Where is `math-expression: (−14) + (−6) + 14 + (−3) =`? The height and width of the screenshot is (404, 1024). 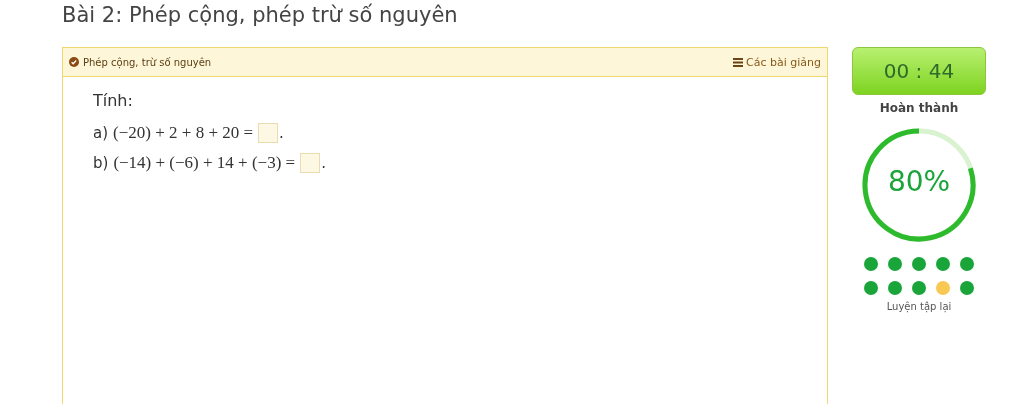
math-expression: (−14) + (−6) + 14 + (−3) = is located at coordinates (204, 163).